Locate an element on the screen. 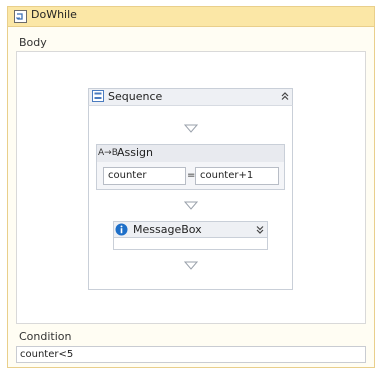 This screenshot has width=383, height=372. sequence-icon is located at coordinates (98, 96).